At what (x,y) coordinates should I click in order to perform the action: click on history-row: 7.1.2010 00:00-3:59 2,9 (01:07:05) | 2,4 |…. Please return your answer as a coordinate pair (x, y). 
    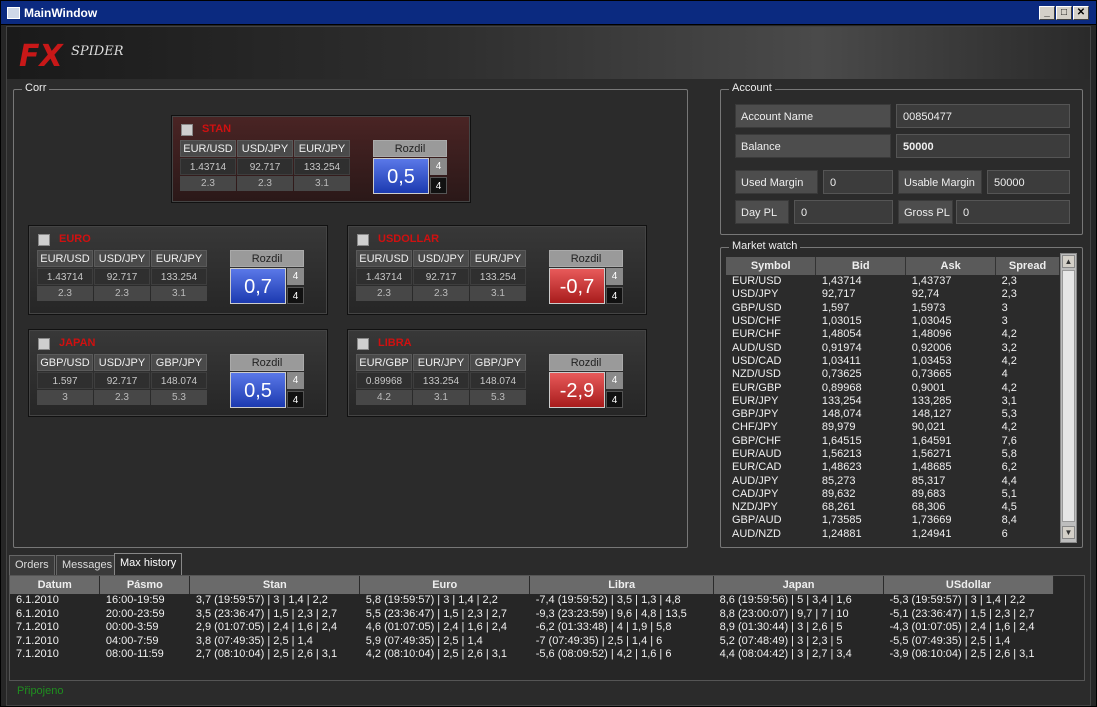
    Looking at the image, I should click on (532, 628).